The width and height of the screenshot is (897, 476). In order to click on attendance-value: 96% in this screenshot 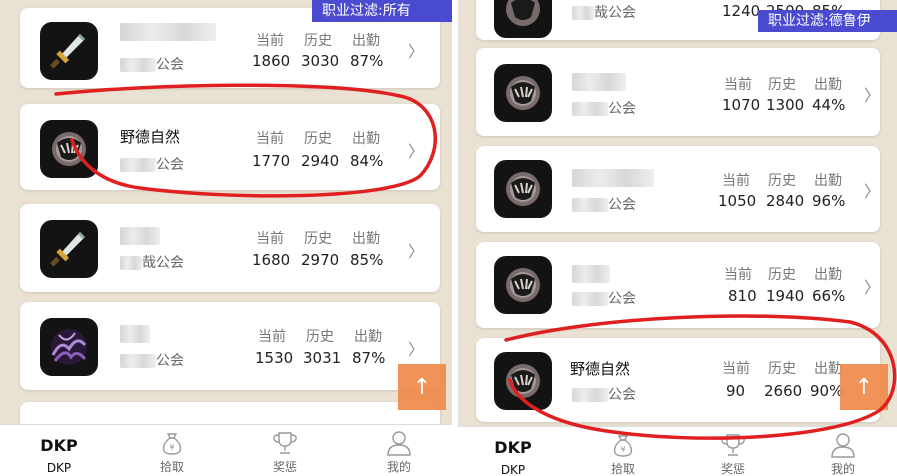, I will do `click(829, 201)`.